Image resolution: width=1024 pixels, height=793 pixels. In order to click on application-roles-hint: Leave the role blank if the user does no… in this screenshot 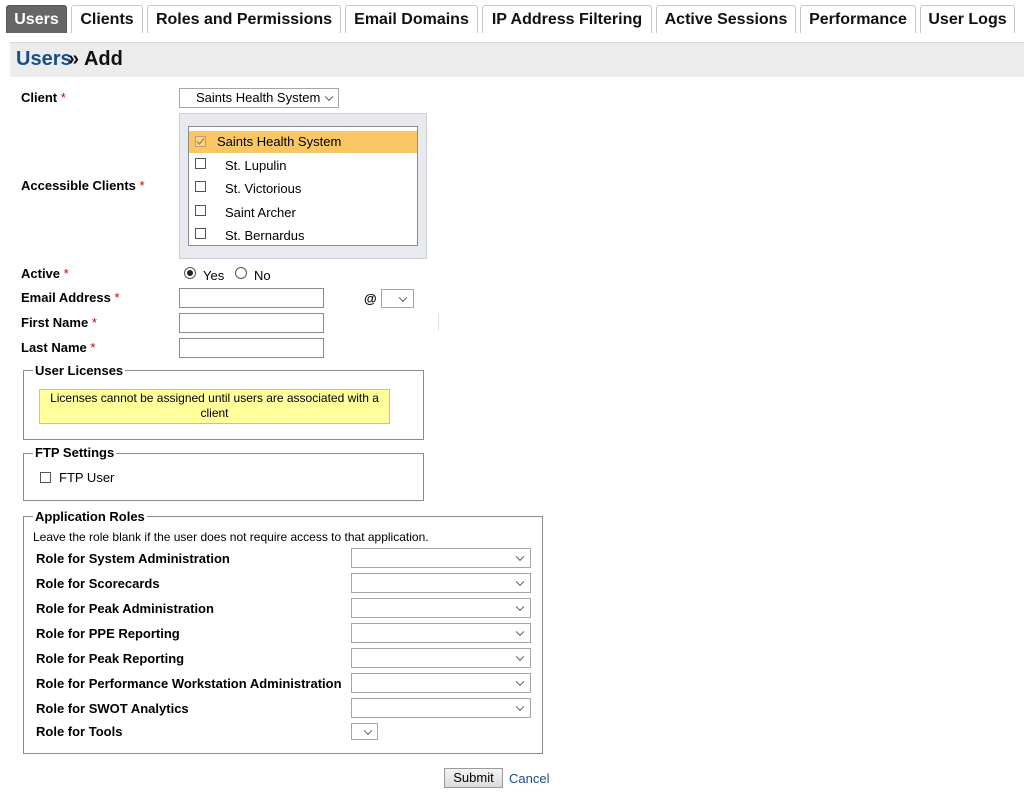, I will do `click(231, 537)`.